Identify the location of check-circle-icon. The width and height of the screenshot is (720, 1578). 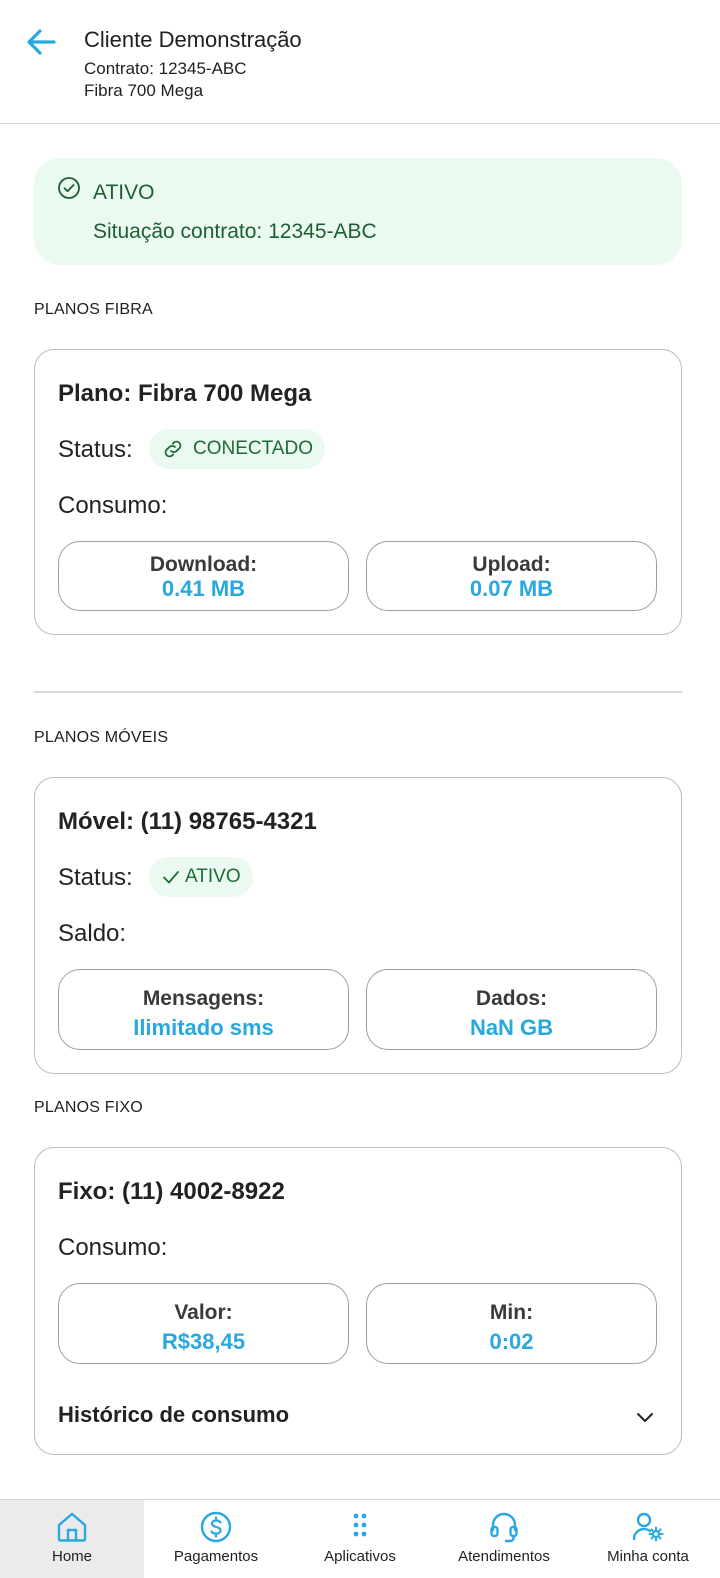
(69, 188).